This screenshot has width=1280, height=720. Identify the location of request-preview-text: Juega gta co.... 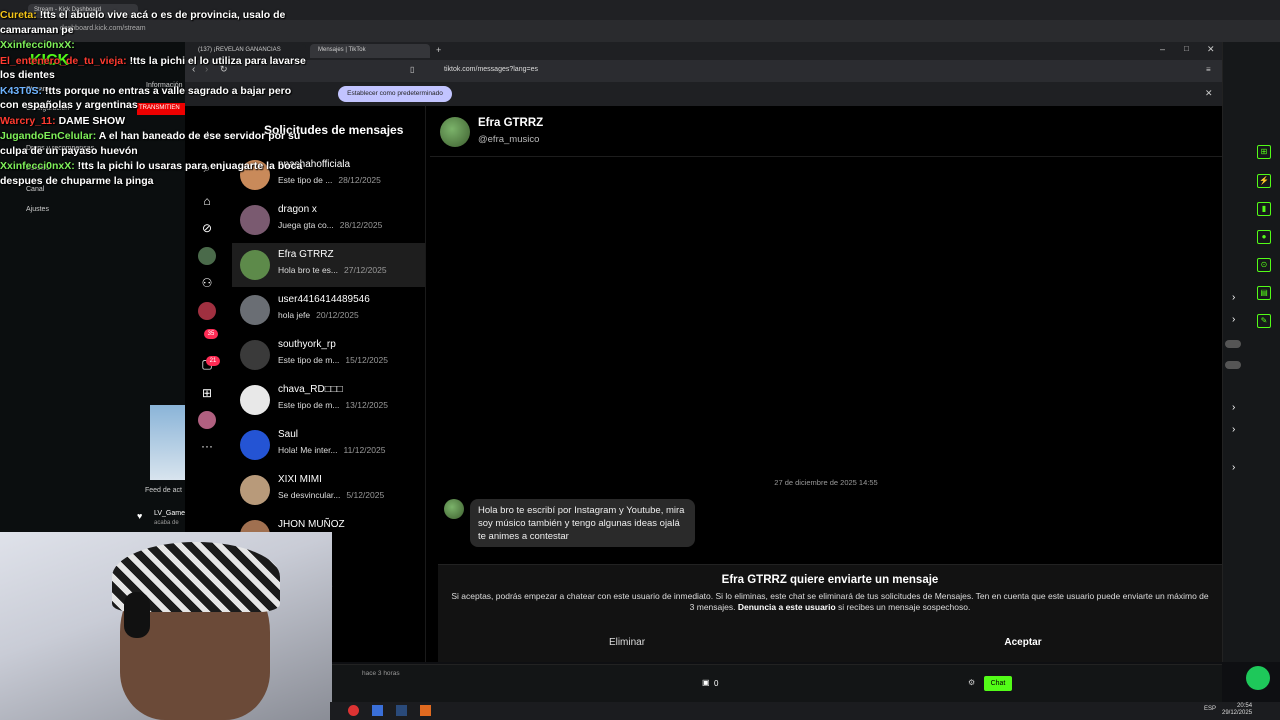
(306, 225).